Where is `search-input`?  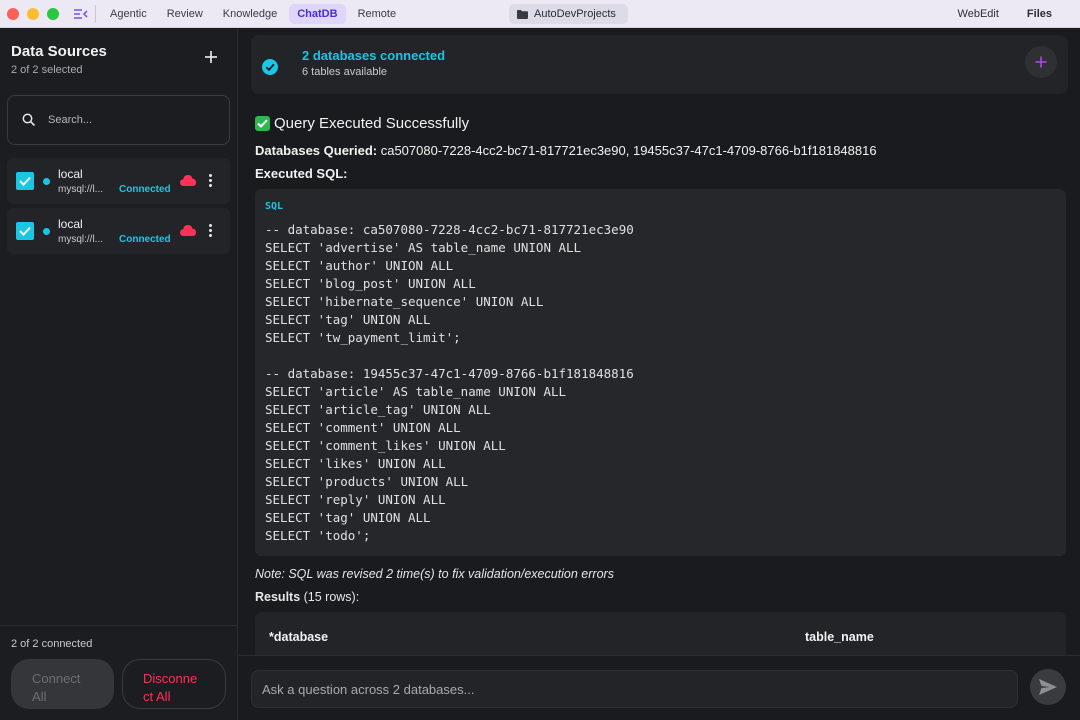 search-input is located at coordinates (128, 120).